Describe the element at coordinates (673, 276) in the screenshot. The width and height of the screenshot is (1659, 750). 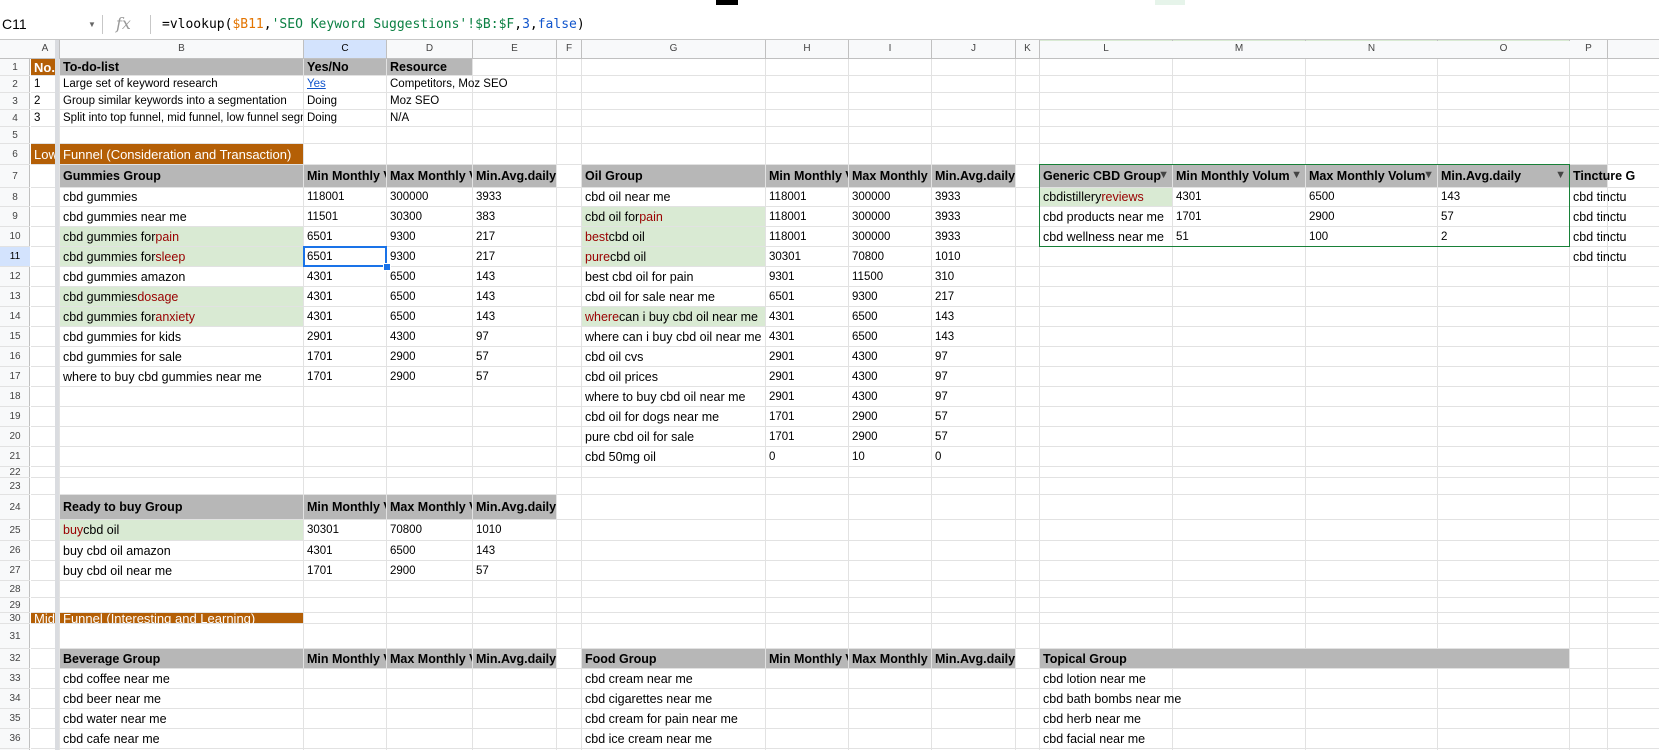
I see `oil-keyword: best cbd oil for pain` at that location.